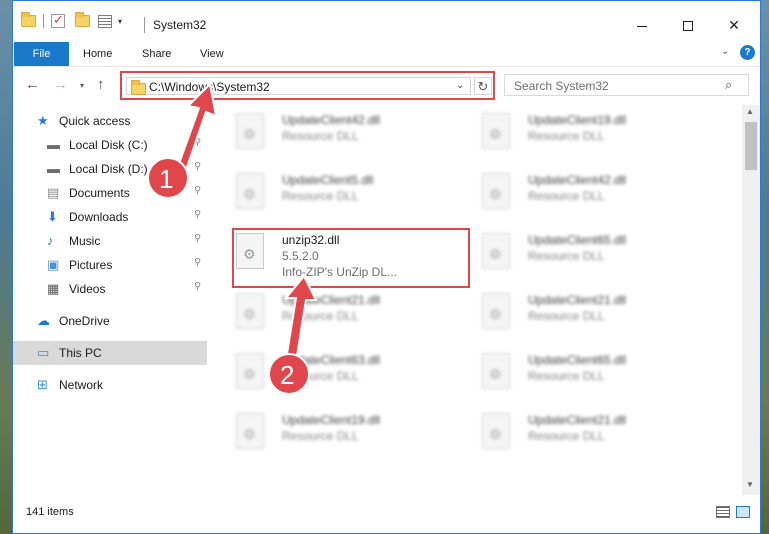  I want to click on sidebar-item-label: OneDrive, so click(84, 321).